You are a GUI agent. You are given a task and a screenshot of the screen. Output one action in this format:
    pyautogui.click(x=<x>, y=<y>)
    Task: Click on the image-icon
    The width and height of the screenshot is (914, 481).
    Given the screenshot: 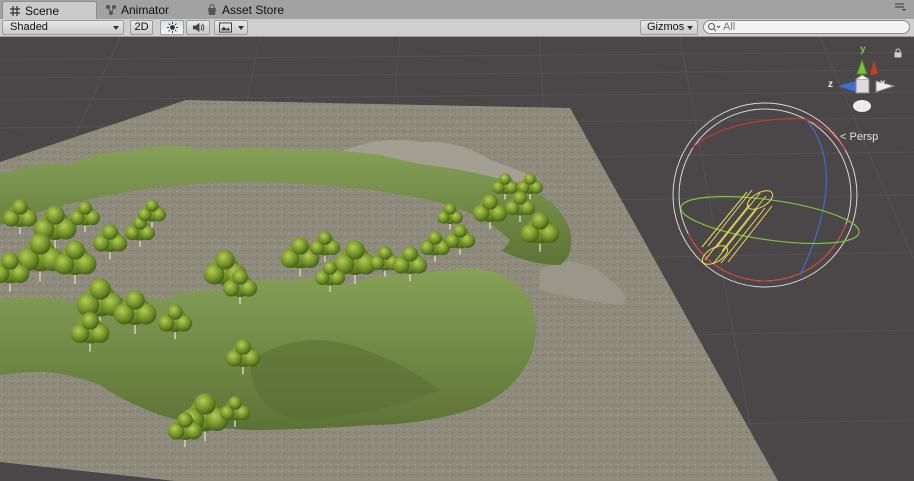 What is the action you would take?
    pyautogui.click(x=225, y=27)
    